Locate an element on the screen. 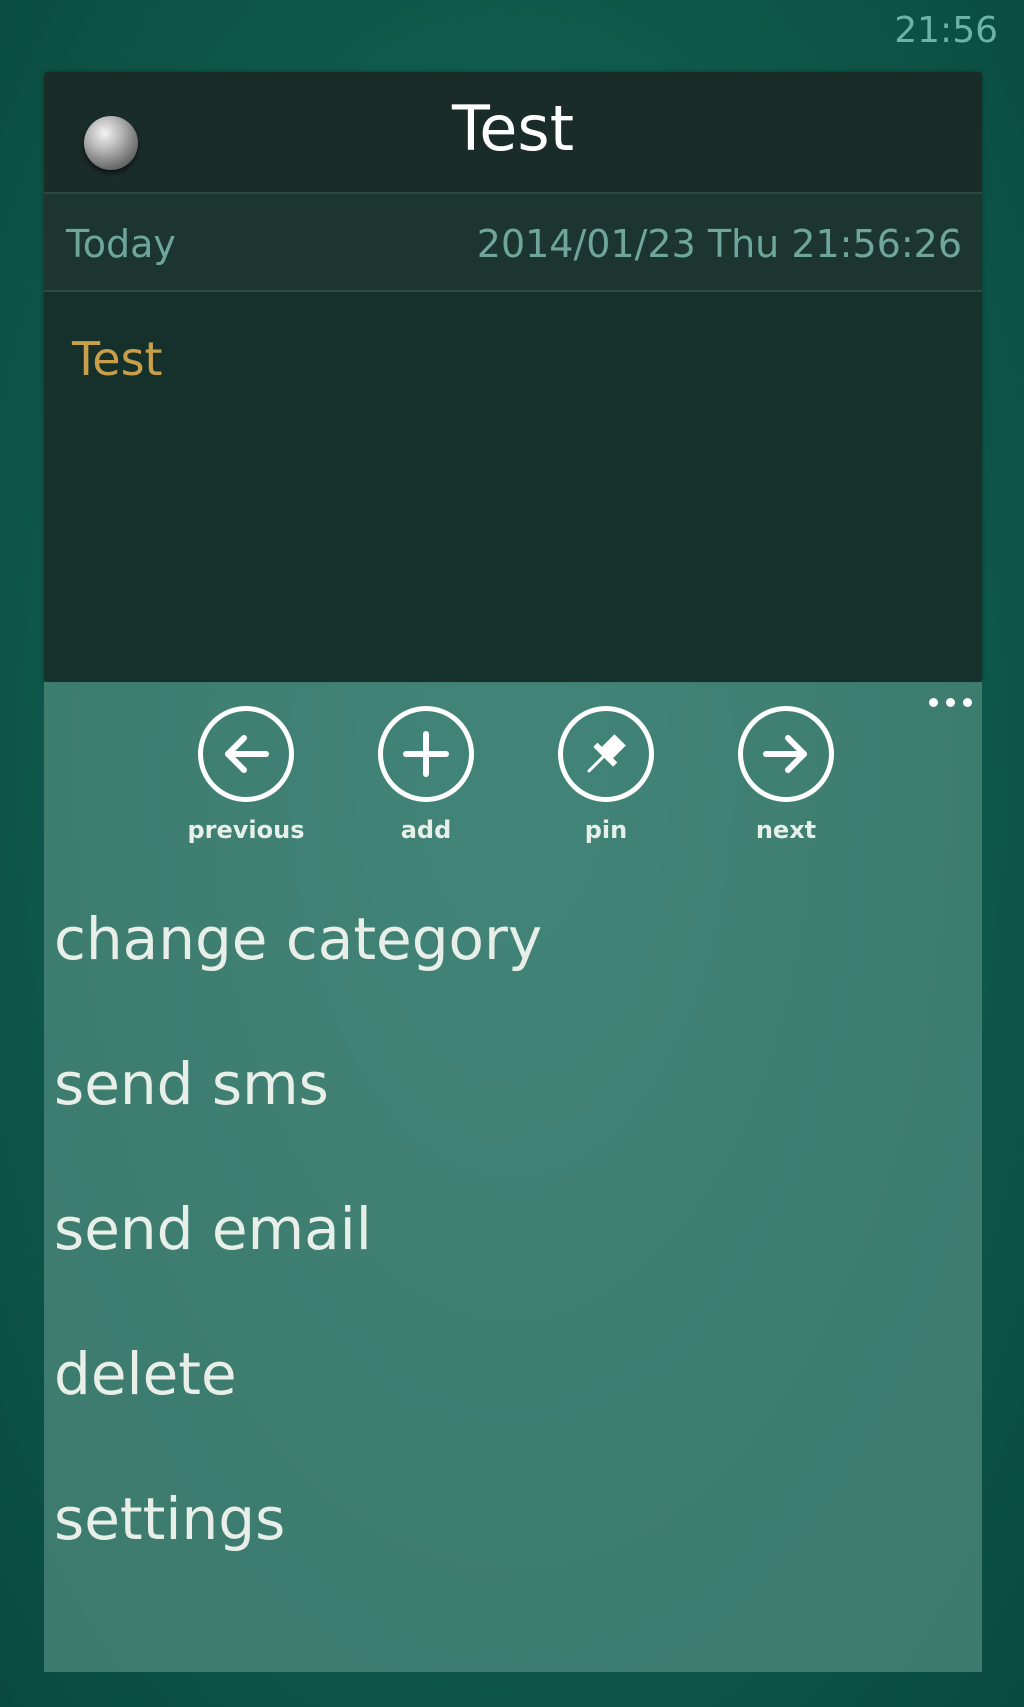 This screenshot has height=1707, width=1024. previous-label: previous is located at coordinates (246, 830).